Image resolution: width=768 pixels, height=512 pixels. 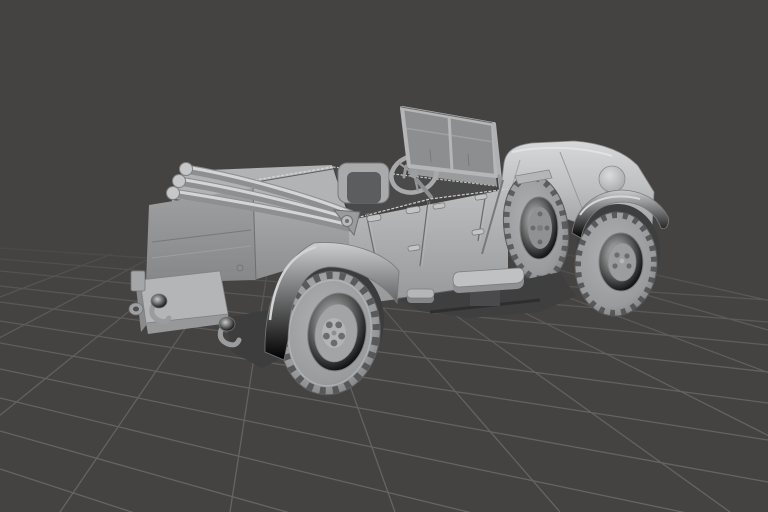 What do you see at coordinates (363, 183) in the screenshot?
I see `seat-back` at bounding box center [363, 183].